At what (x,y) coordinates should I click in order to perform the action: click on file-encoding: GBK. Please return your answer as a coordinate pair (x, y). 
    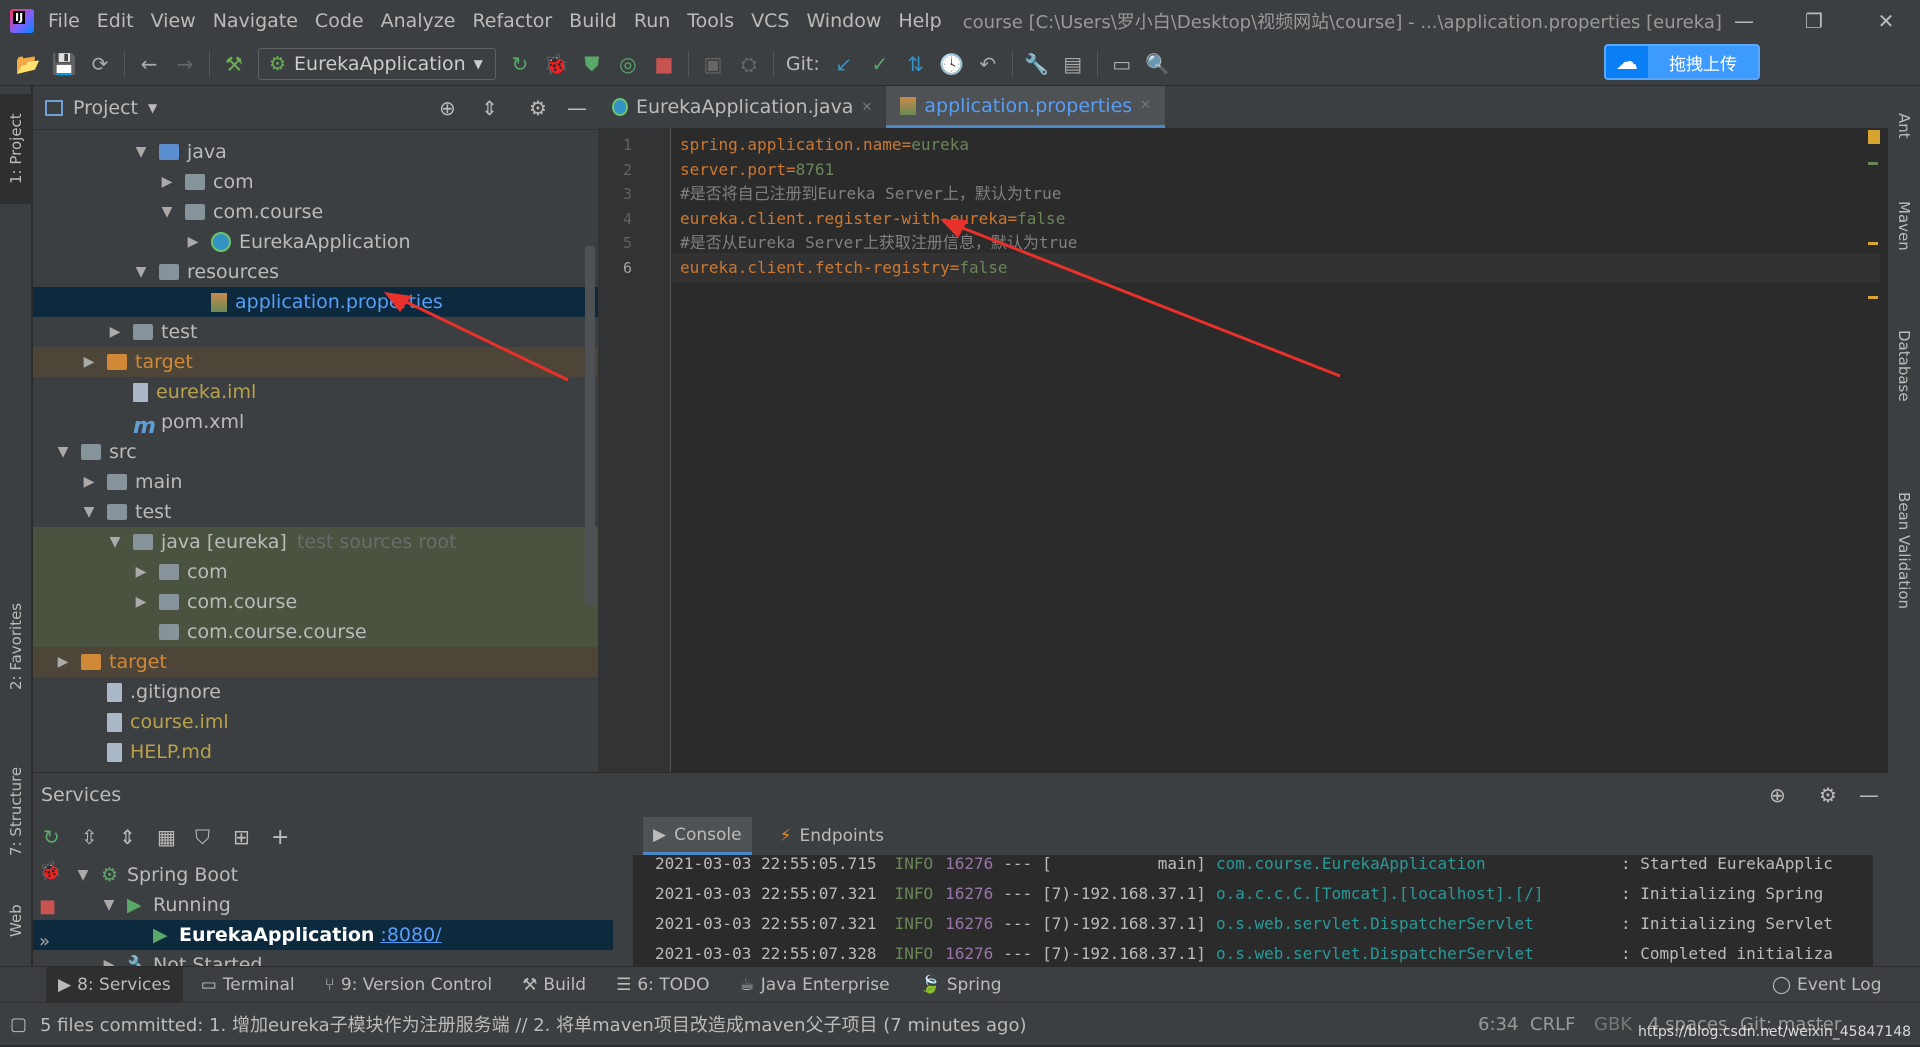
    Looking at the image, I should click on (1613, 1024).